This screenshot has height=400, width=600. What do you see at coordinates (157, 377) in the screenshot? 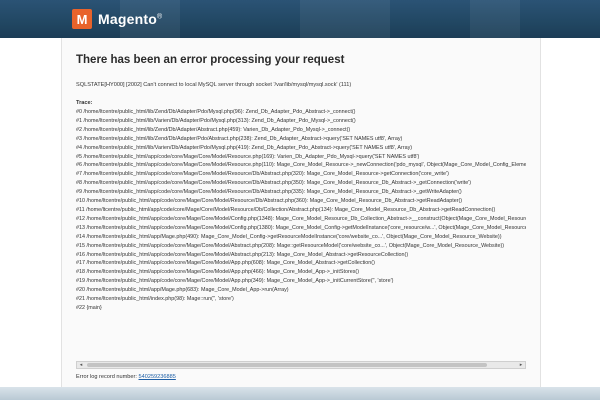
I see `error-log-number-link: 540259236885` at bounding box center [157, 377].